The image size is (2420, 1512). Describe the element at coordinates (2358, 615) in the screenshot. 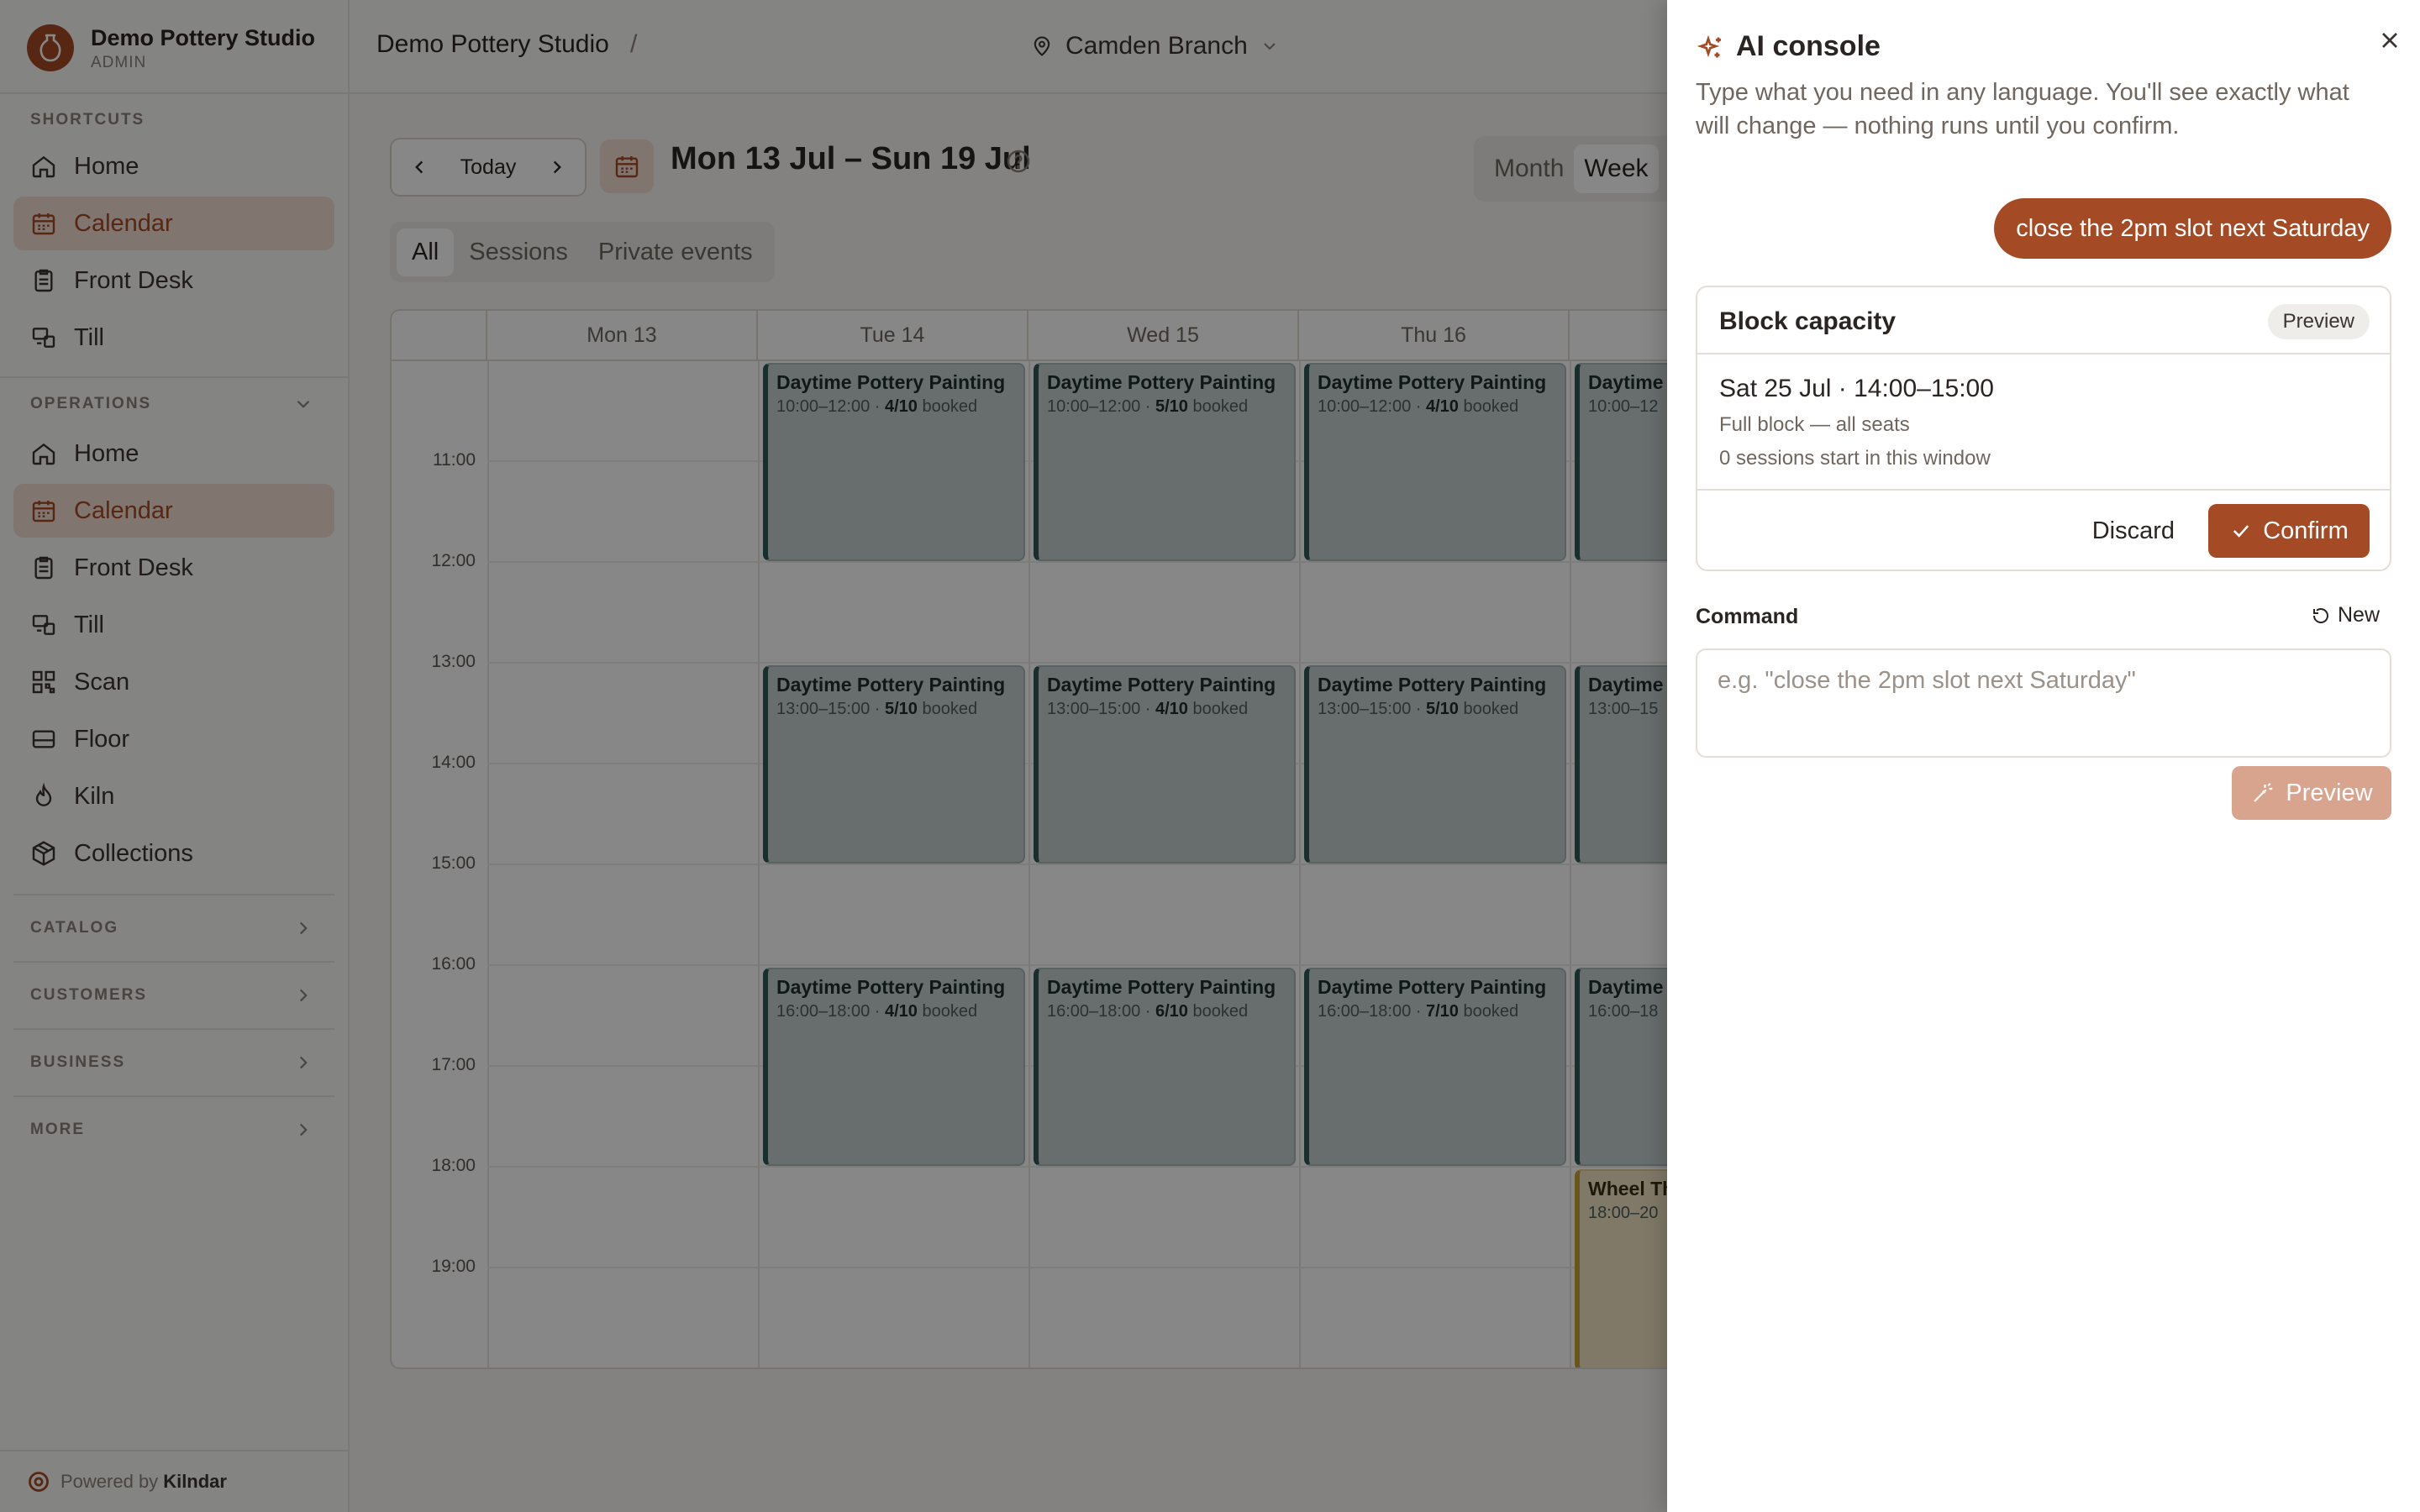

I see `new-label: New` at that location.